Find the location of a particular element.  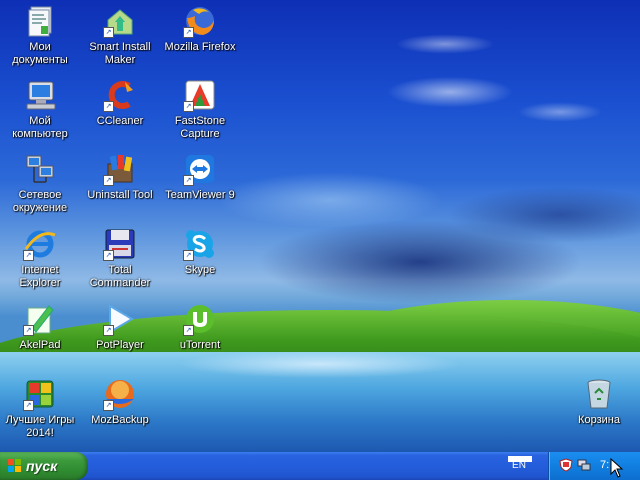

akelpad-icon: ↗ is located at coordinates (40, 319).